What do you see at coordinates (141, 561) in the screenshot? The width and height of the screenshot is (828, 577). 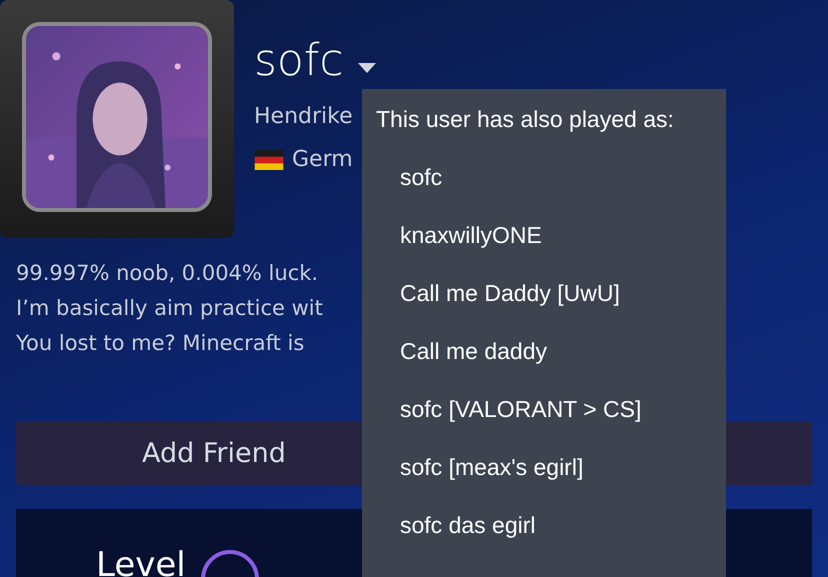 I see `level-label: Level` at bounding box center [141, 561].